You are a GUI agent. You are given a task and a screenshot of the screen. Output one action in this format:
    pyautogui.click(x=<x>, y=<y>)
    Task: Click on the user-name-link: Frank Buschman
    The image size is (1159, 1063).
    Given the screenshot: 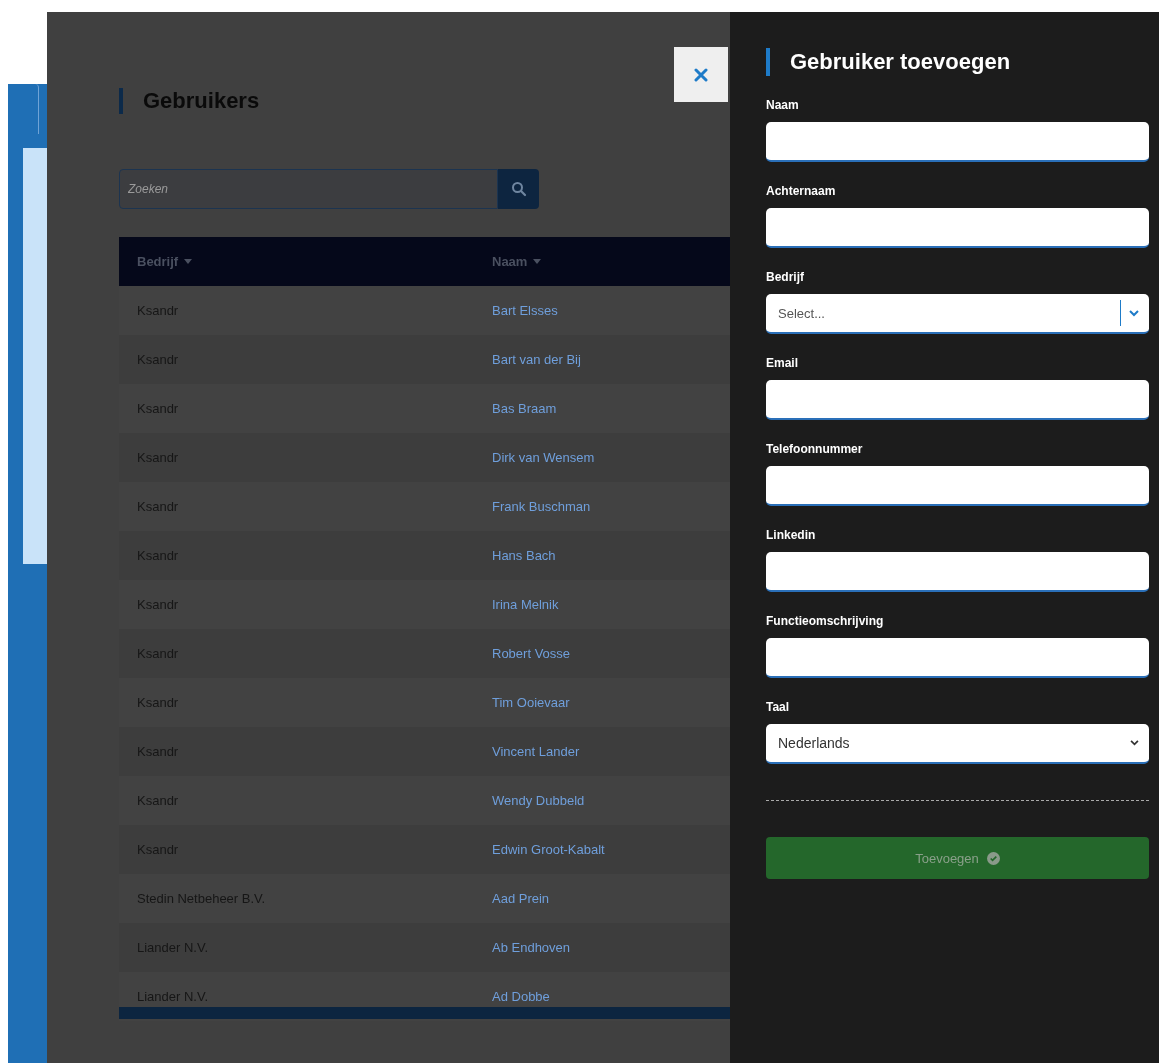 What is the action you would take?
    pyautogui.click(x=541, y=506)
    